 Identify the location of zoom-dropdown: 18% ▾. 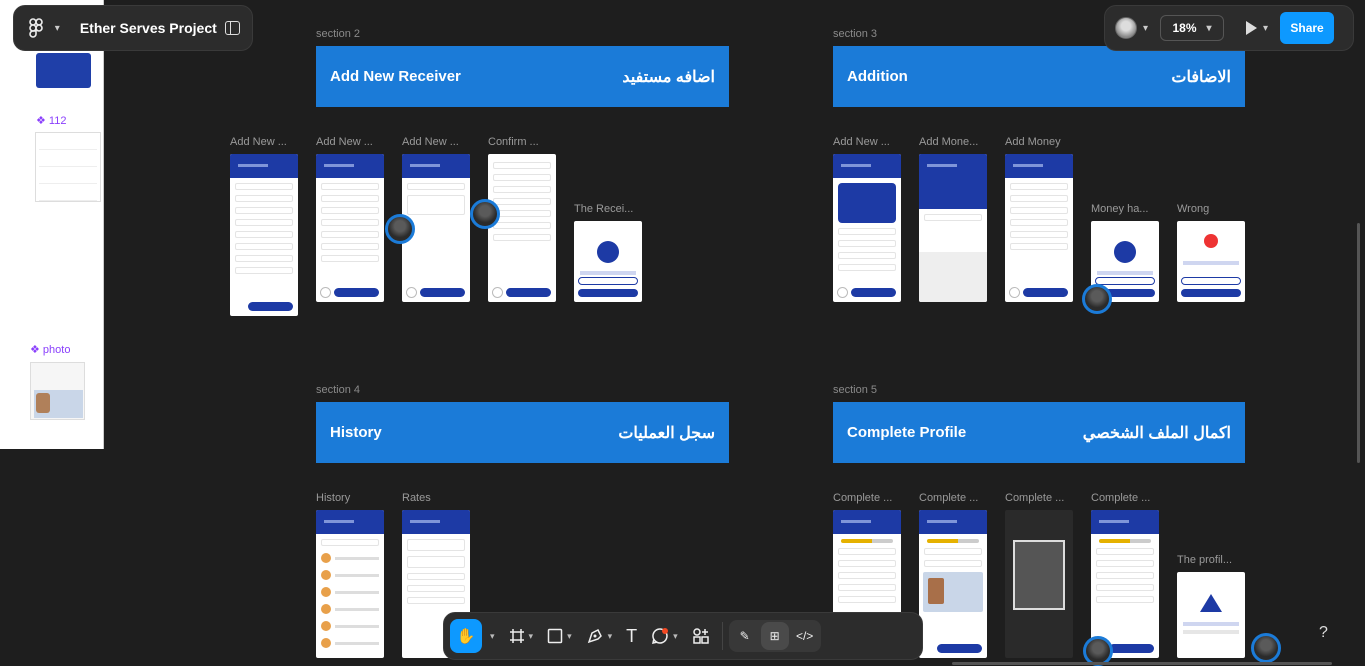
(1192, 28).